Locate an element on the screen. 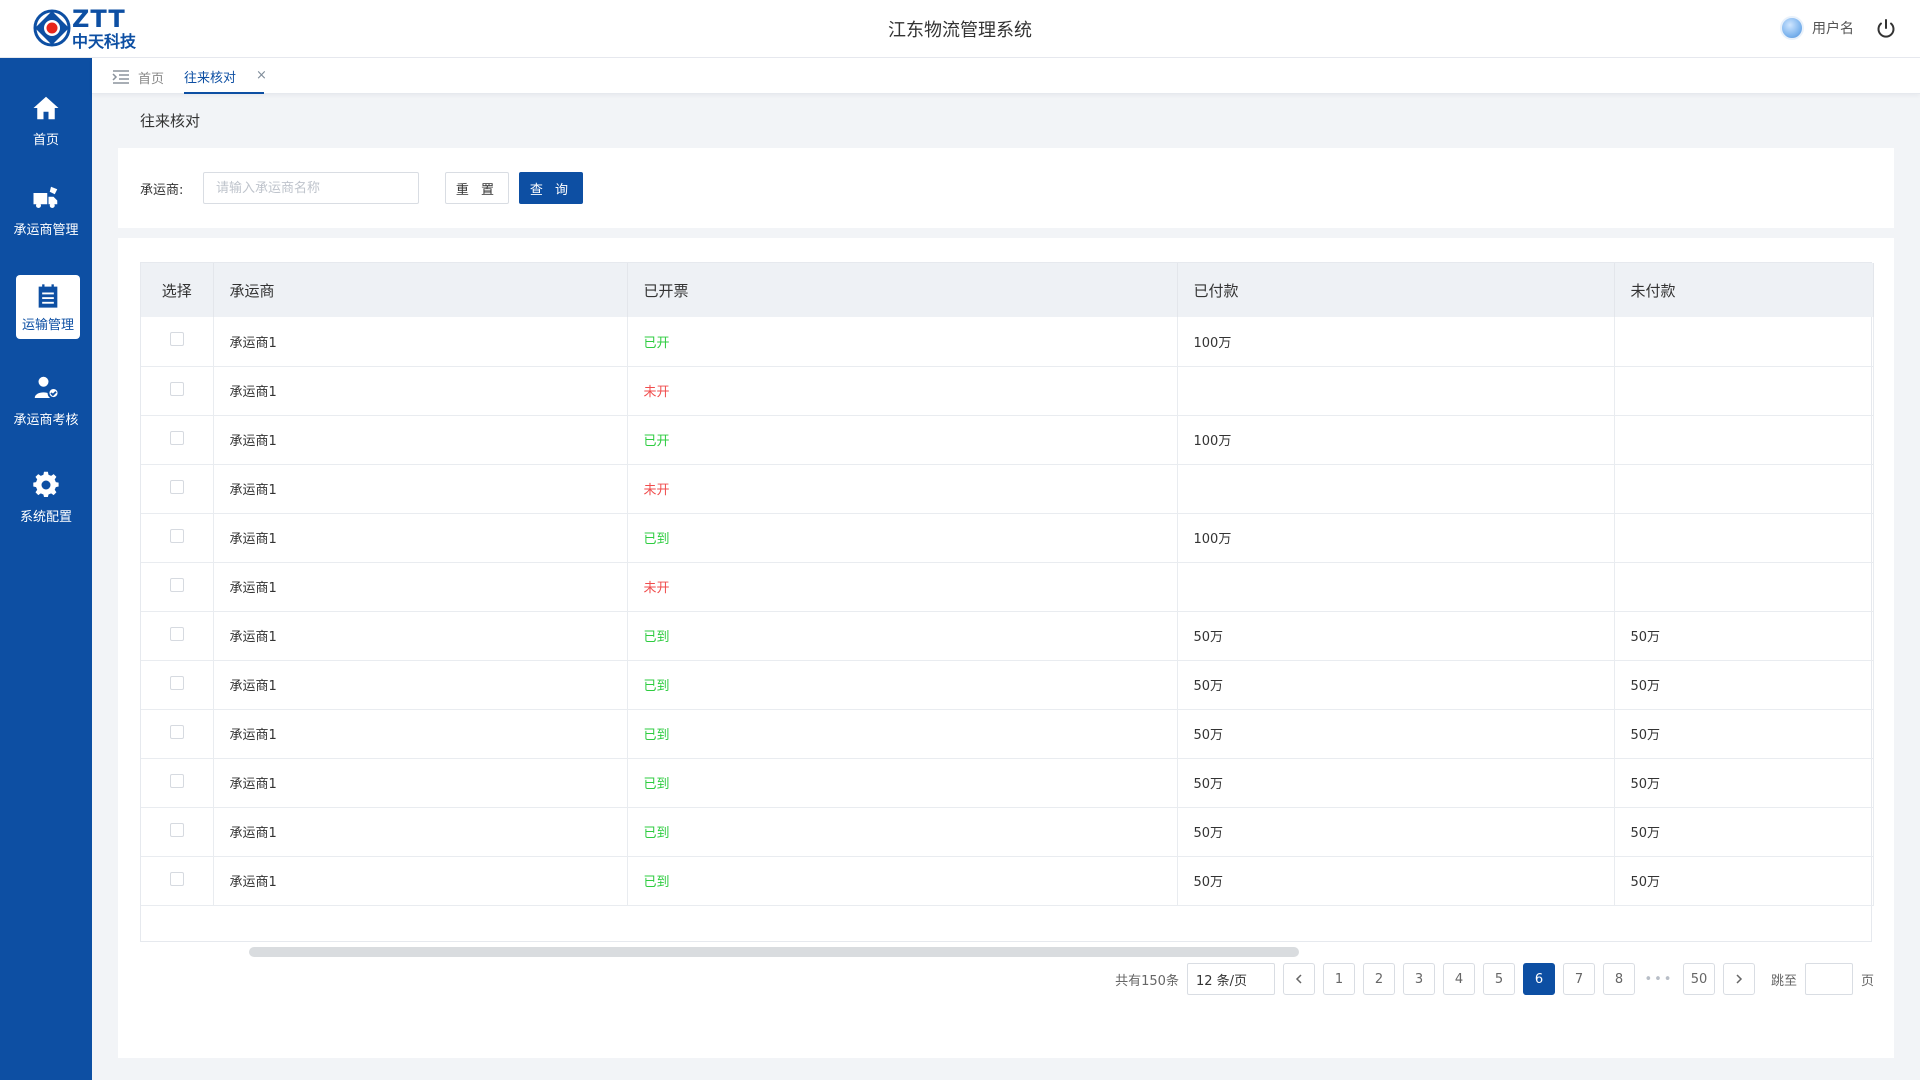  page-ellipsis: ••• is located at coordinates (1659, 979).